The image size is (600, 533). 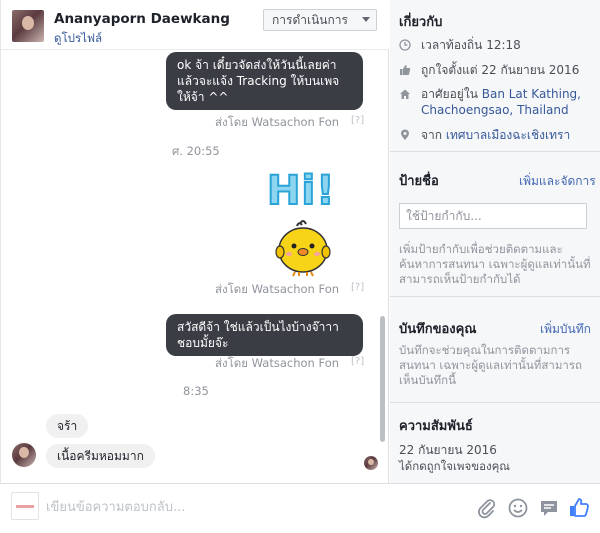 I want to click on message-bubble-incoming: จร้า, so click(x=67, y=426).